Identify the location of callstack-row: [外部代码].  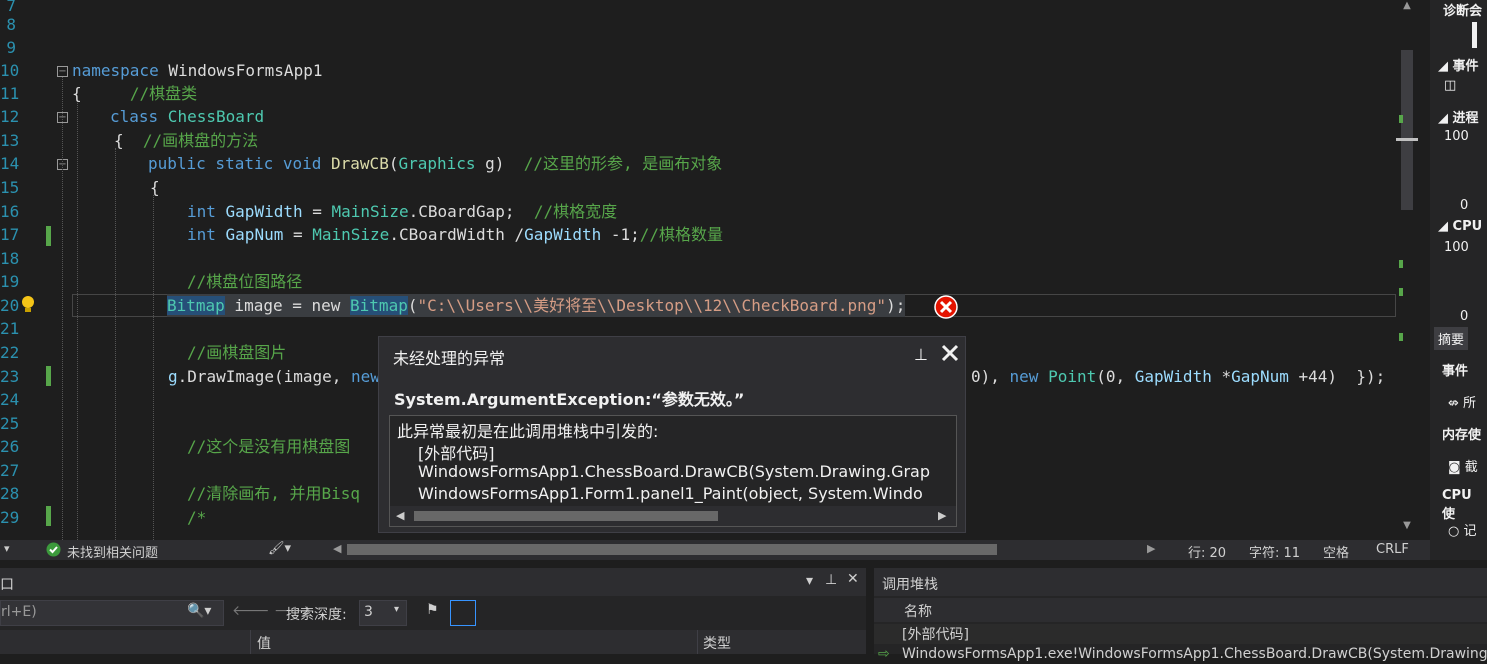
(1180, 634).